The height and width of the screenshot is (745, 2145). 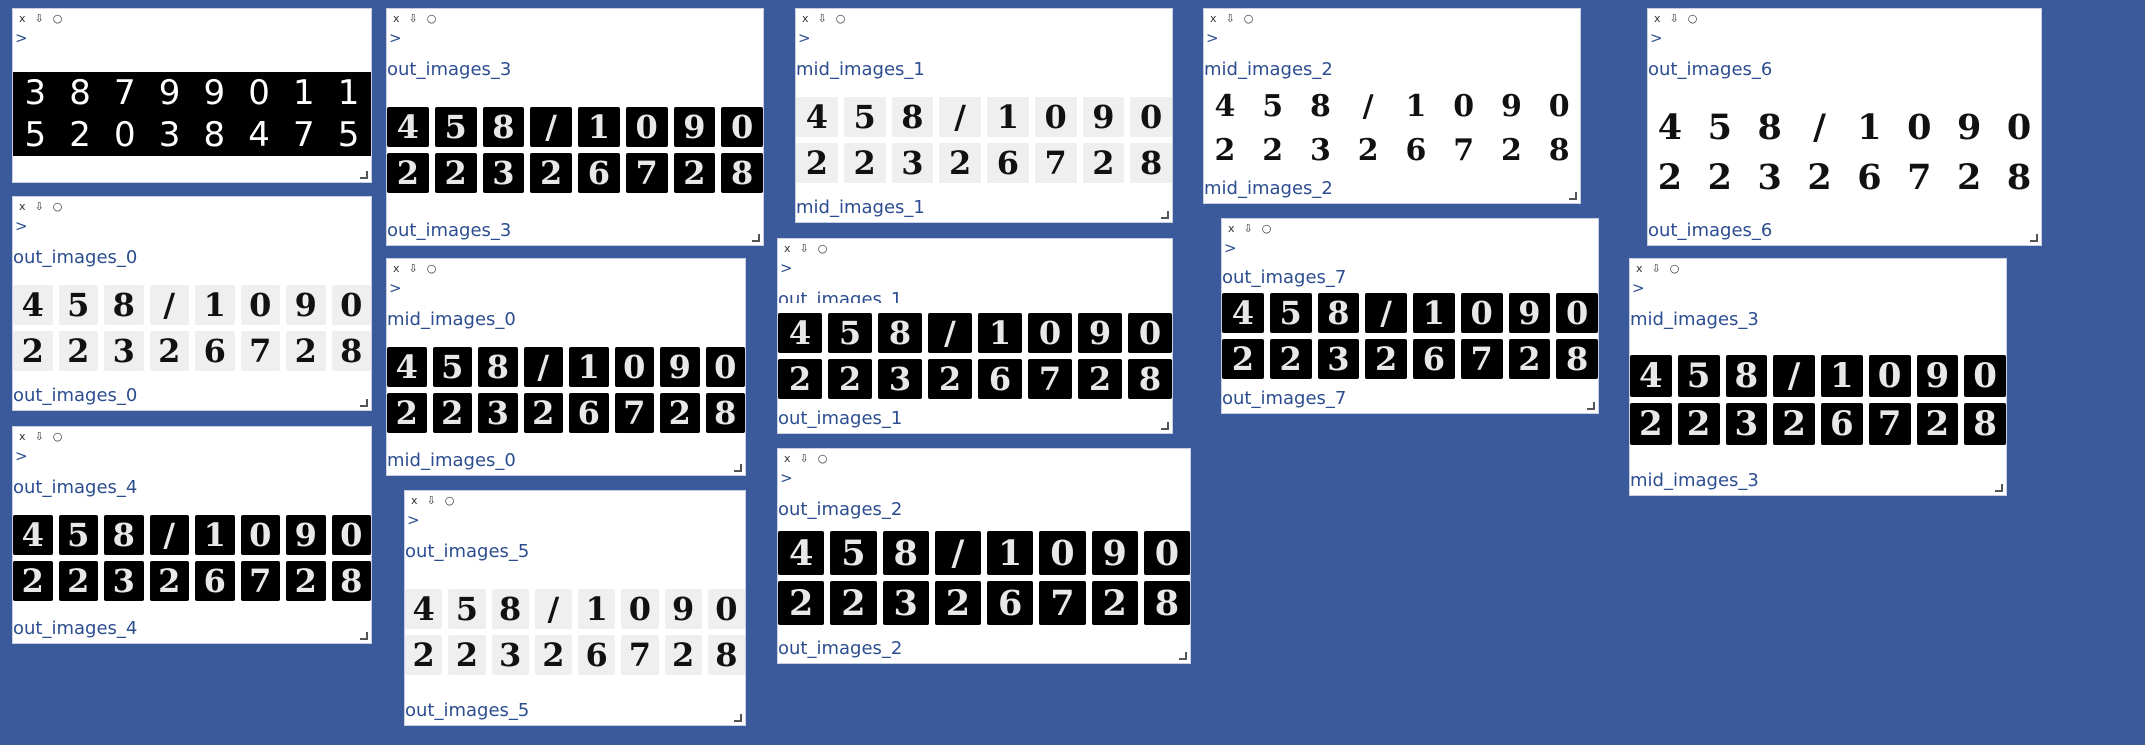 What do you see at coordinates (21, 226) in the screenshot?
I see `prompt-marker: >` at bounding box center [21, 226].